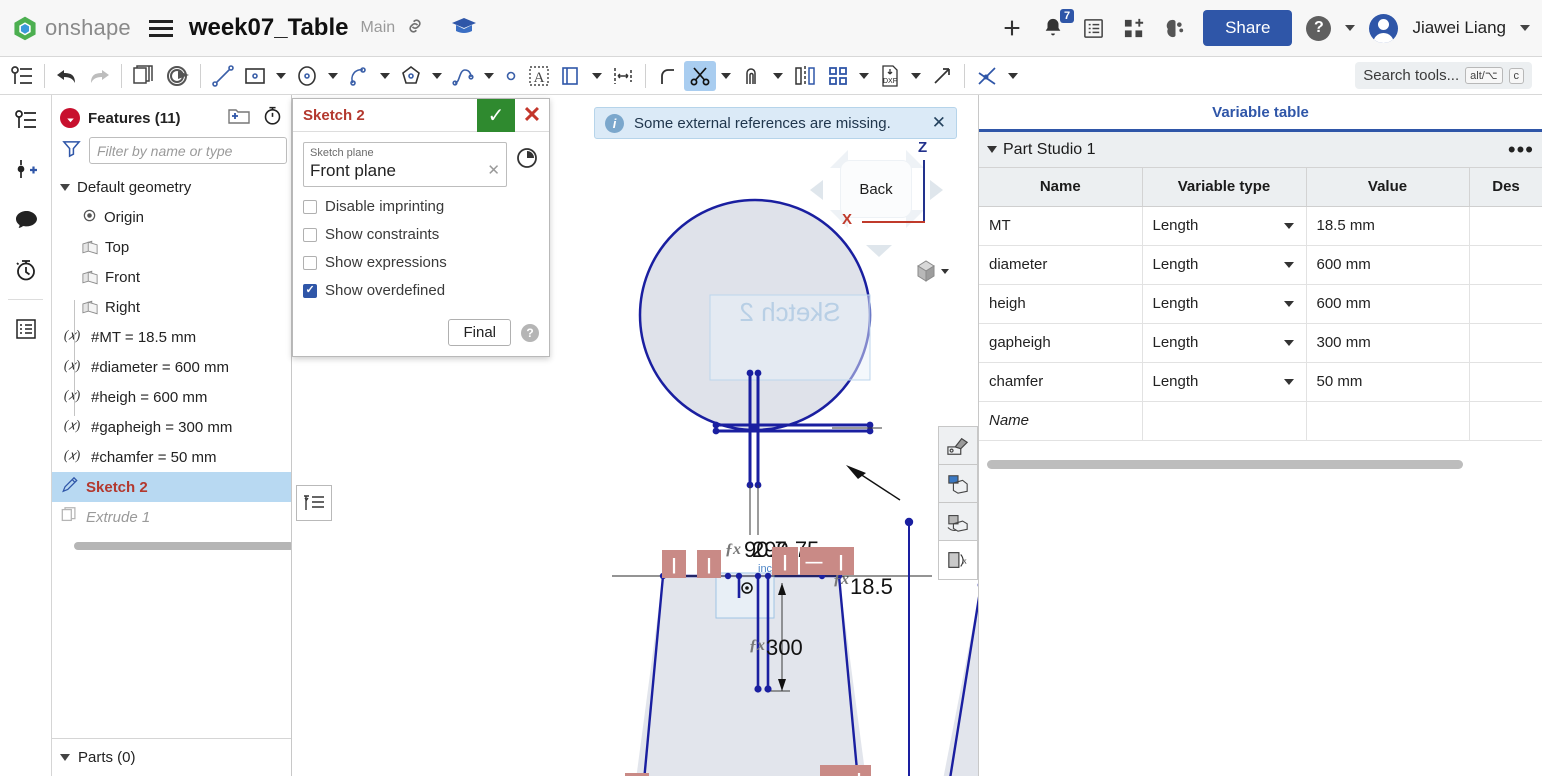  Describe the element at coordinates (1260, 464) in the screenshot. I see `variable-table-hscrollbar` at that location.